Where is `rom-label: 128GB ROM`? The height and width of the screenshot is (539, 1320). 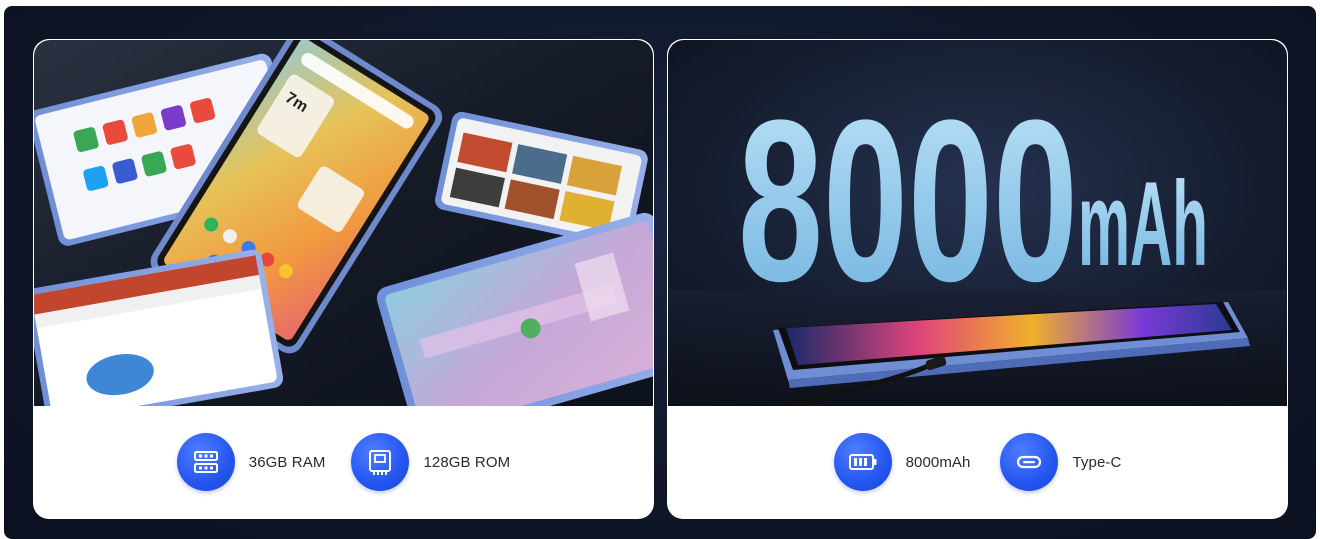
rom-label: 128GB ROM is located at coordinates (467, 462).